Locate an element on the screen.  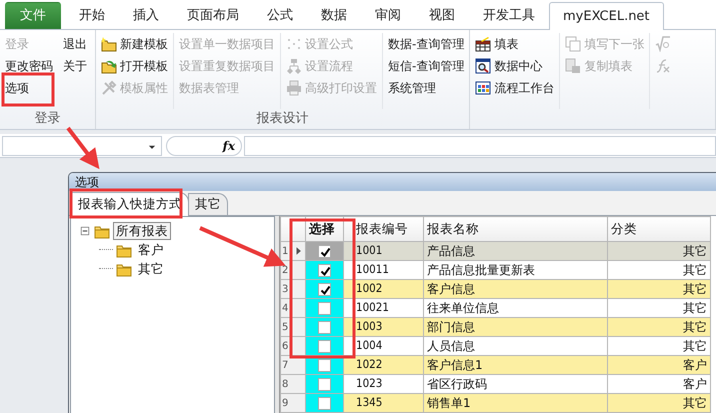
table-cell: 1001 is located at coordinates (384, 251).